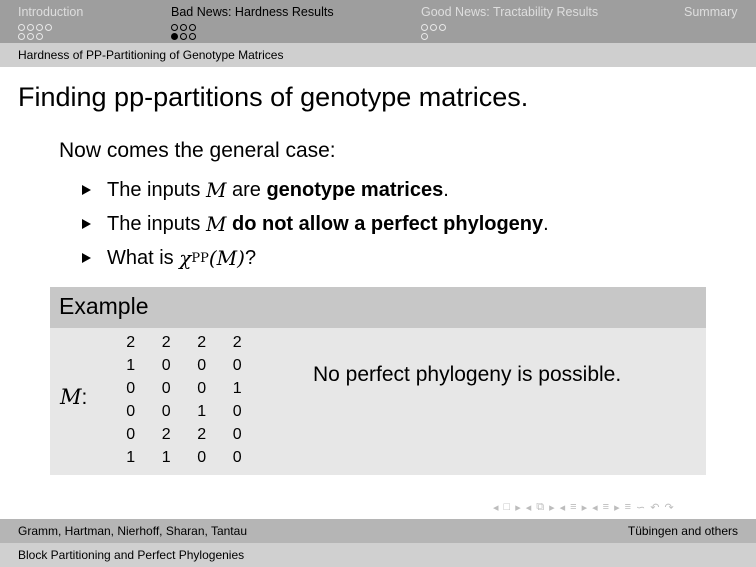 The width and height of the screenshot is (756, 567). I want to click on matrix-colon: :, so click(84, 397).